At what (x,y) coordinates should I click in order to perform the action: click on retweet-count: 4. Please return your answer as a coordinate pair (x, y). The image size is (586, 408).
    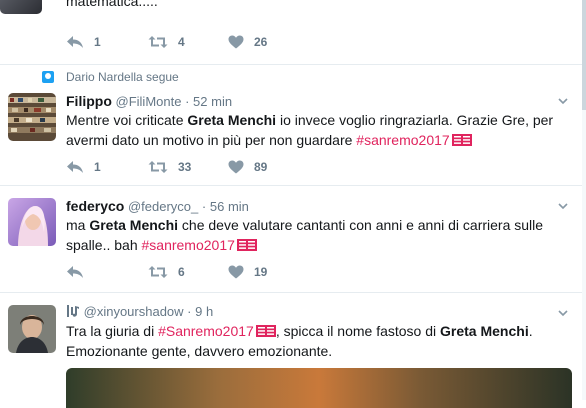
    Looking at the image, I should click on (181, 42).